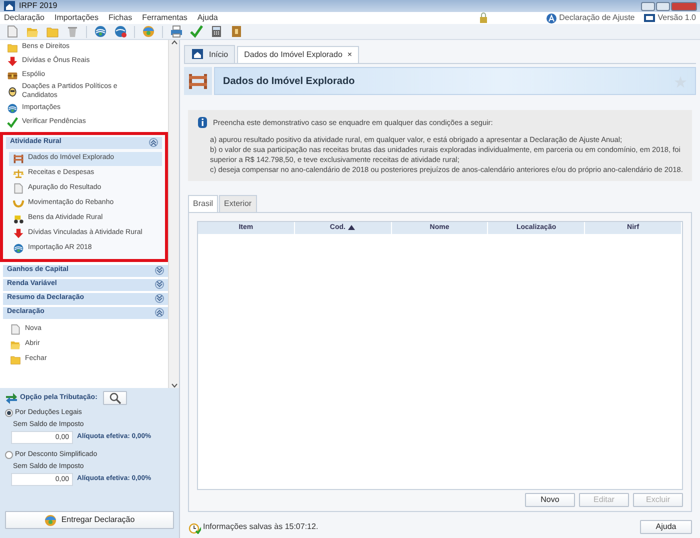 This screenshot has width=700, height=538. What do you see at coordinates (663, 6) in the screenshot?
I see `maximize-button` at bounding box center [663, 6].